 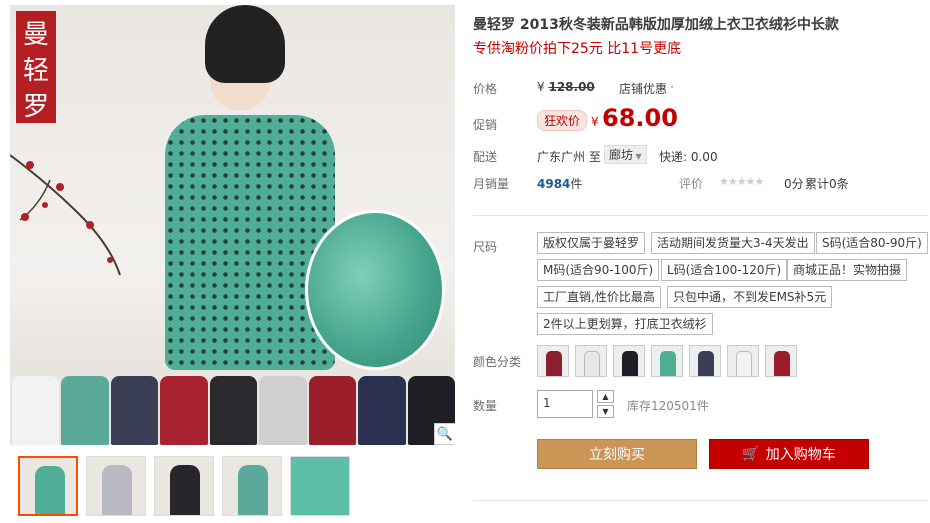 I want to click on quantity-input: 1, so click(x=565, y=404).